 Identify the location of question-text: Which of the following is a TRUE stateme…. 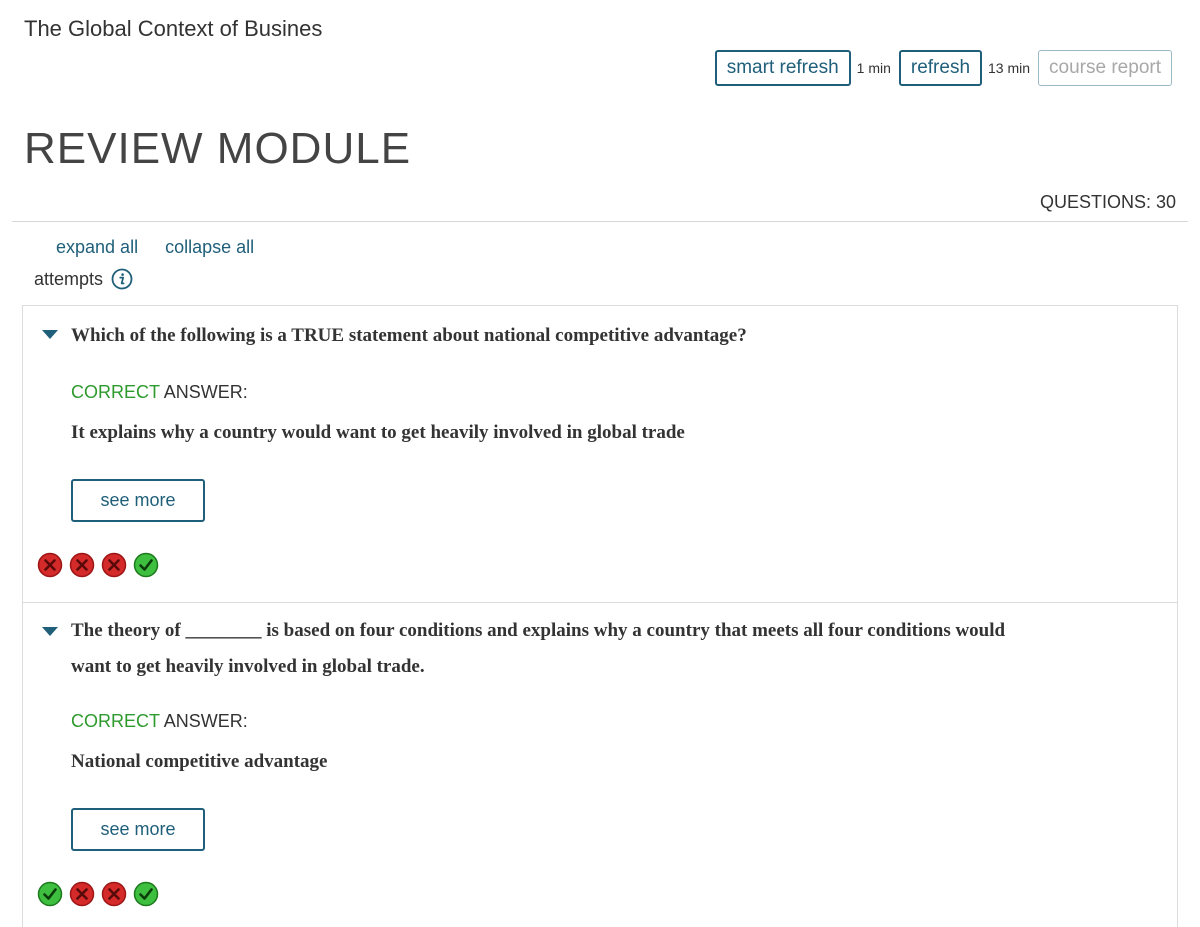
(409, 335).